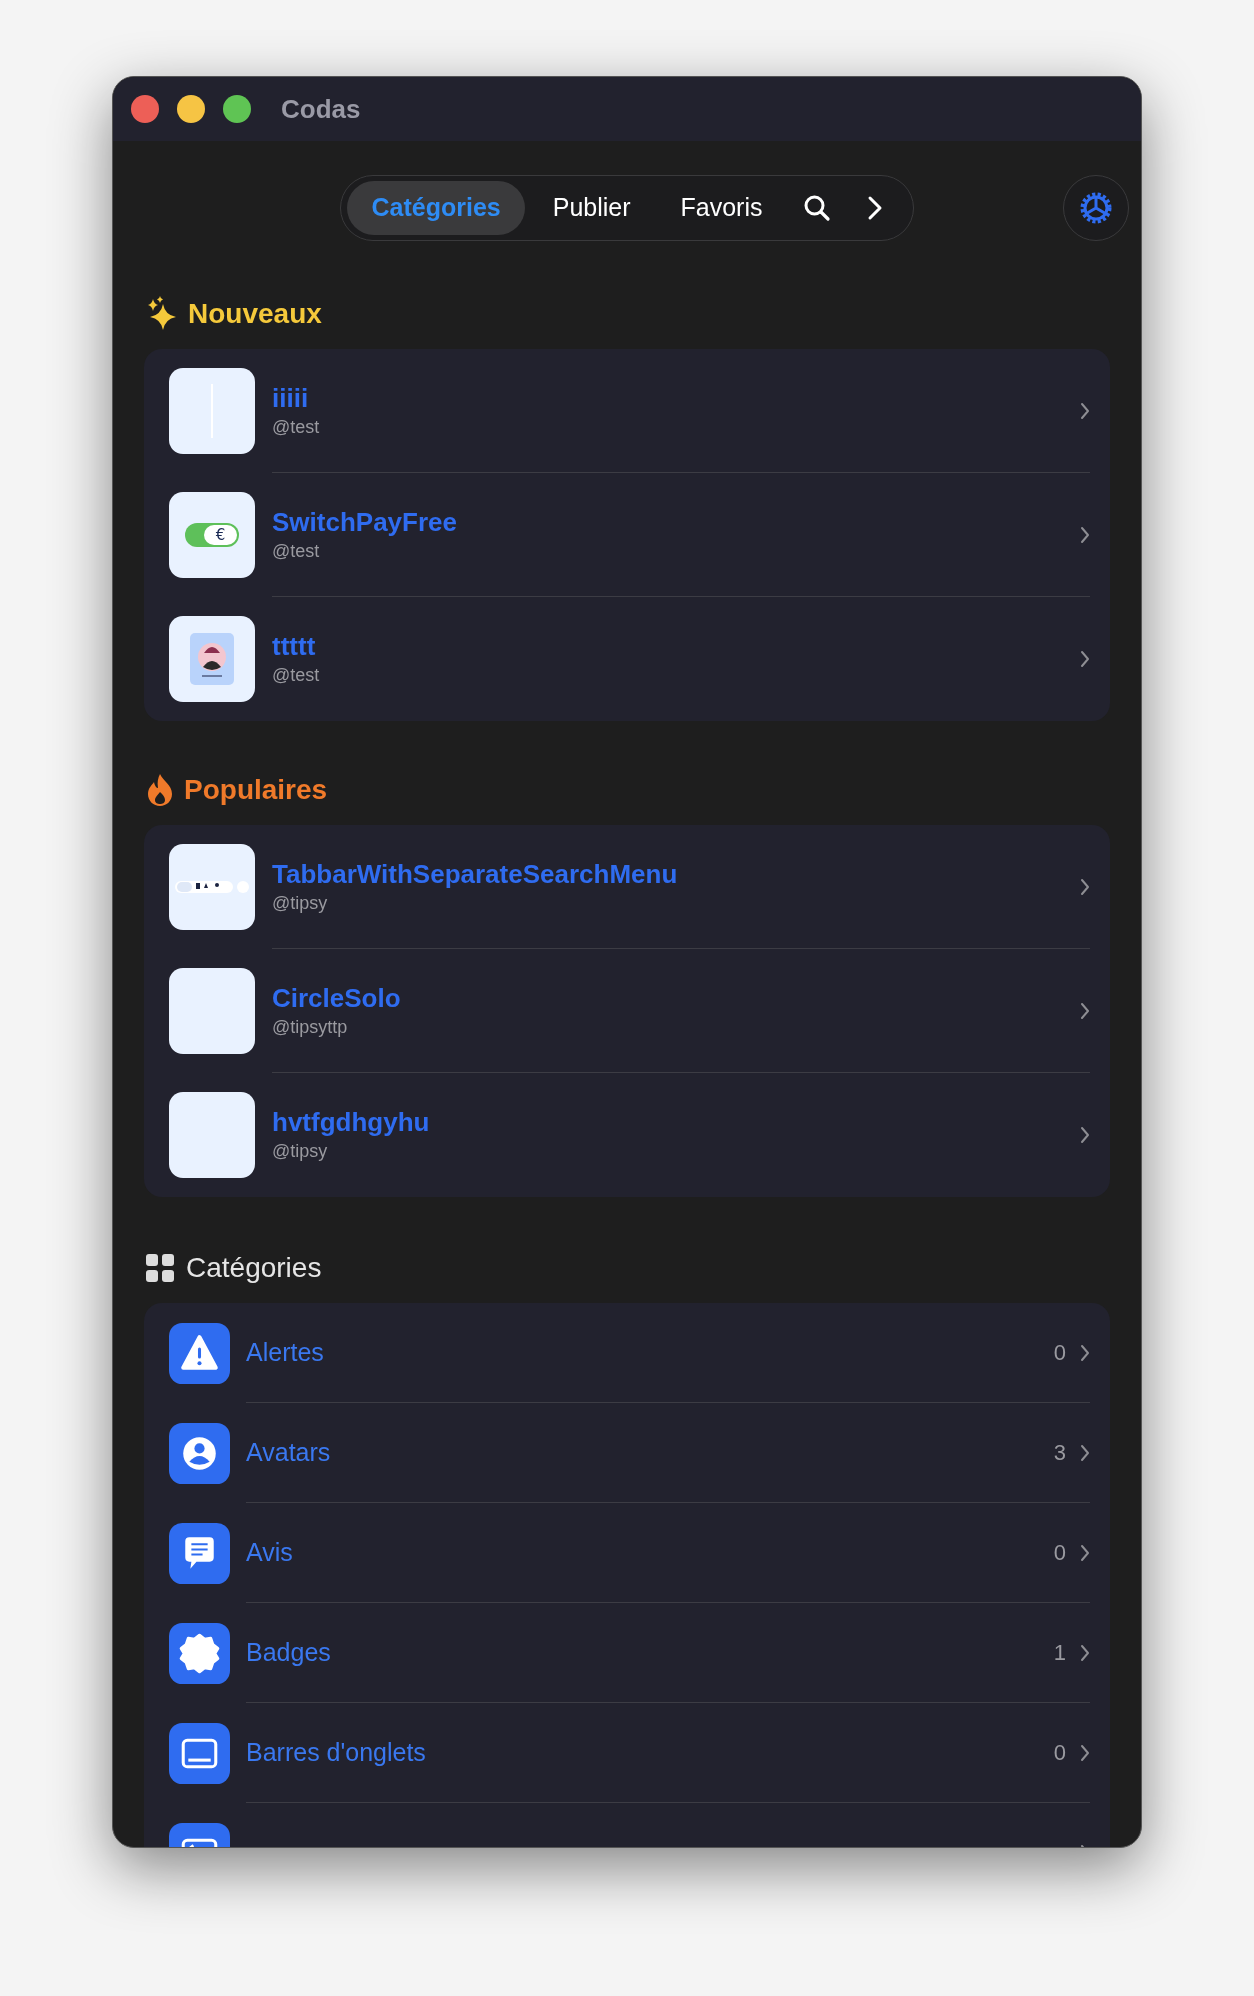 This screenshot has width=1254, height=1996. I want to click on grid-icon, so click(160, 1268).